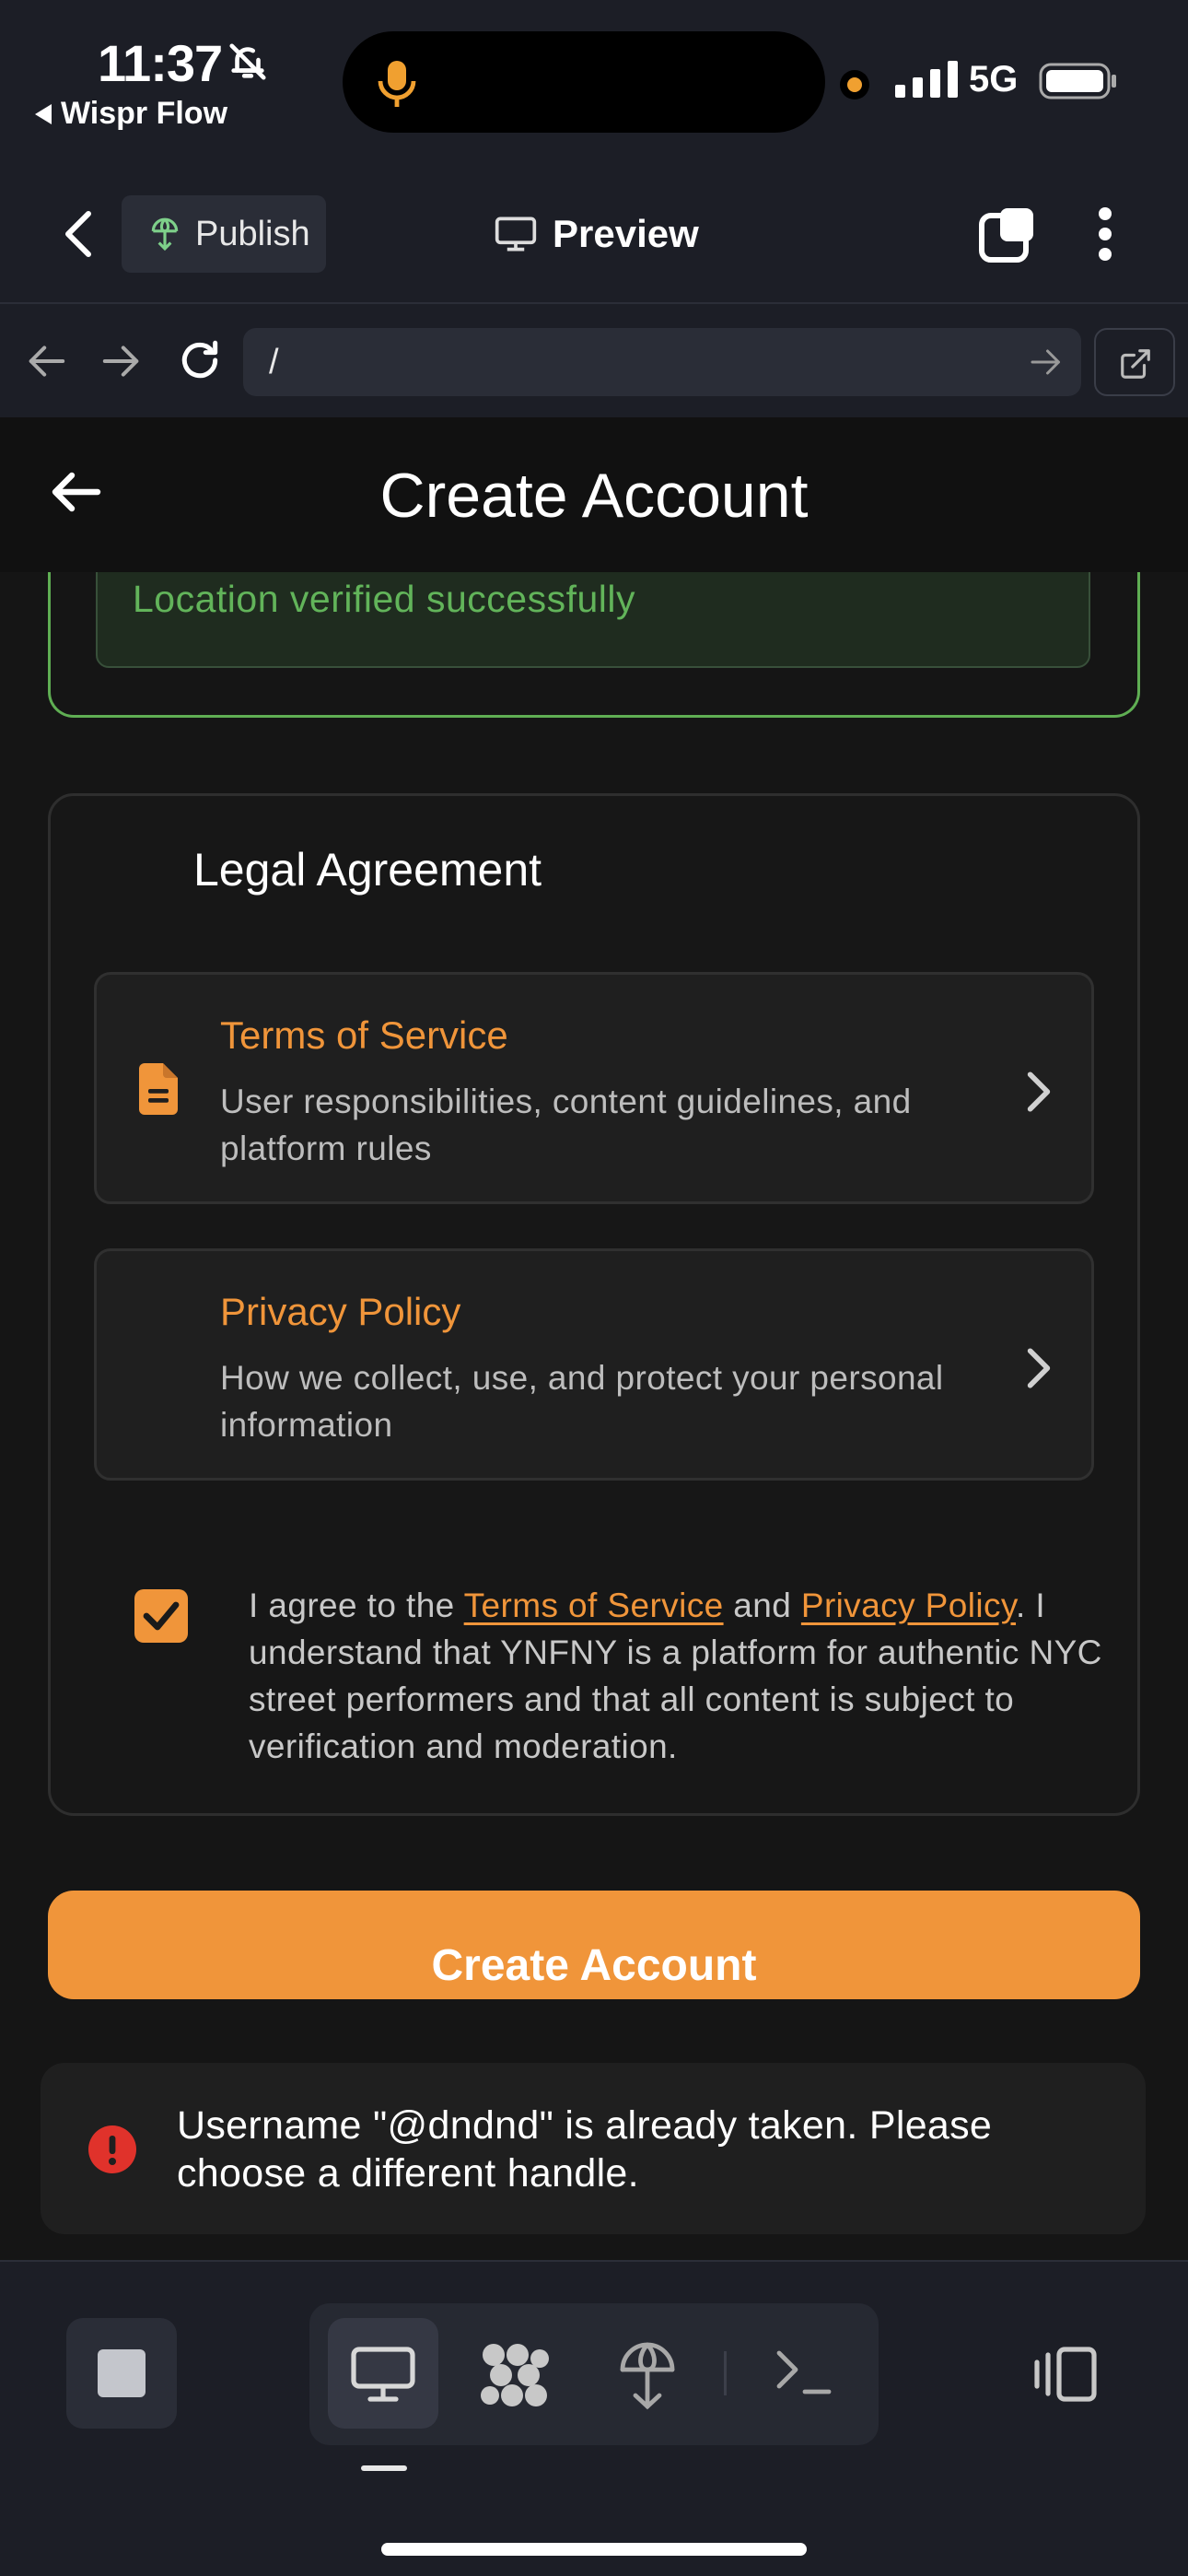  Describe the element at coordinates (160, 63) in the screenshot. I see `status-time: 11:37` at that location.